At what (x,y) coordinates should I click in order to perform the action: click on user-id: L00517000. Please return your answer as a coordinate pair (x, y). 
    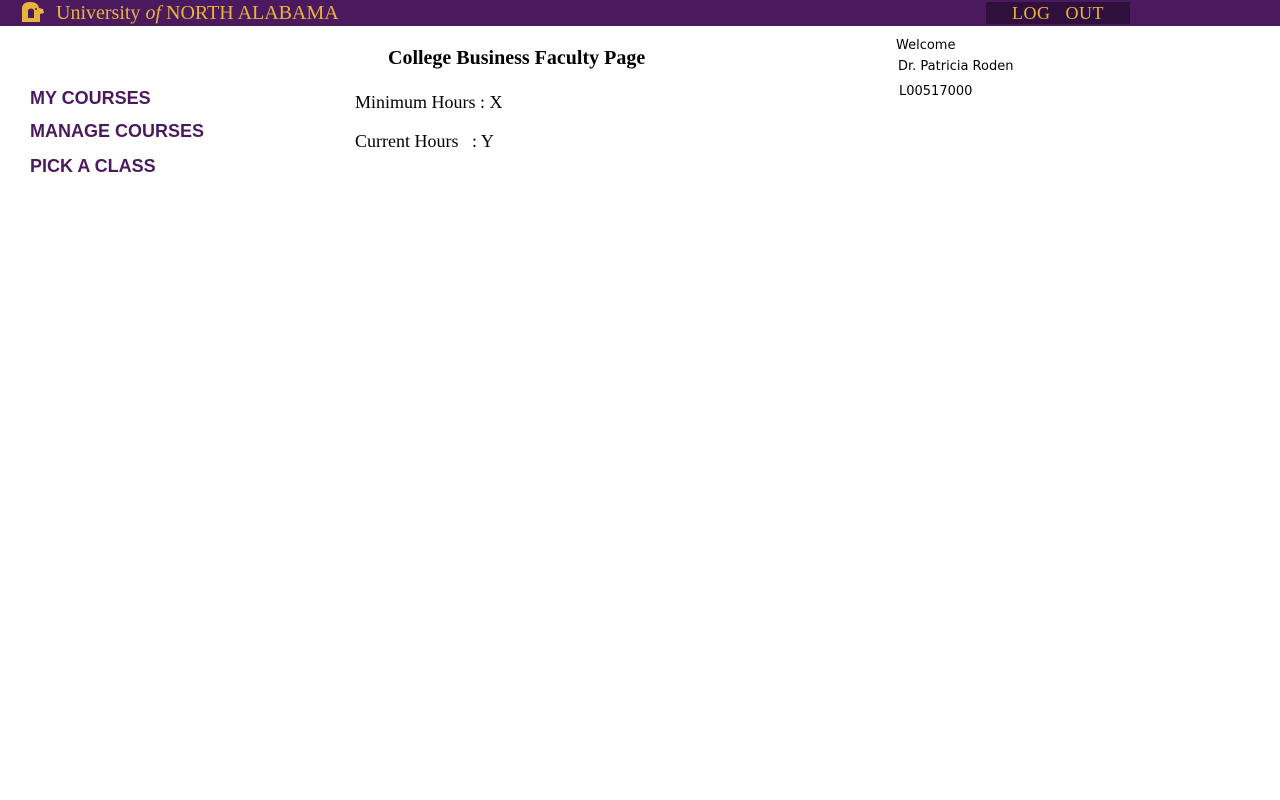
    Looking at the image, I should click on (936, 91).